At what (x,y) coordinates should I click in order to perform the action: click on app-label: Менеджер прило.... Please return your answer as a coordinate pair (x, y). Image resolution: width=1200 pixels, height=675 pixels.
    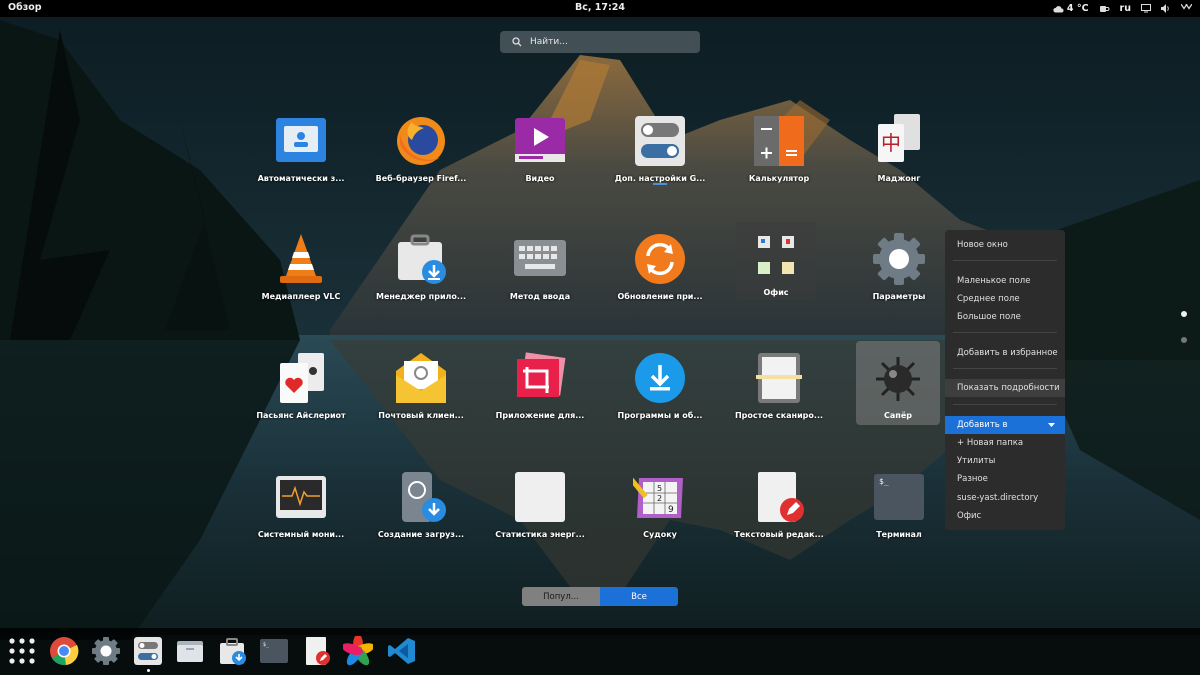
    Looking at the image, I should click on (421, 296).